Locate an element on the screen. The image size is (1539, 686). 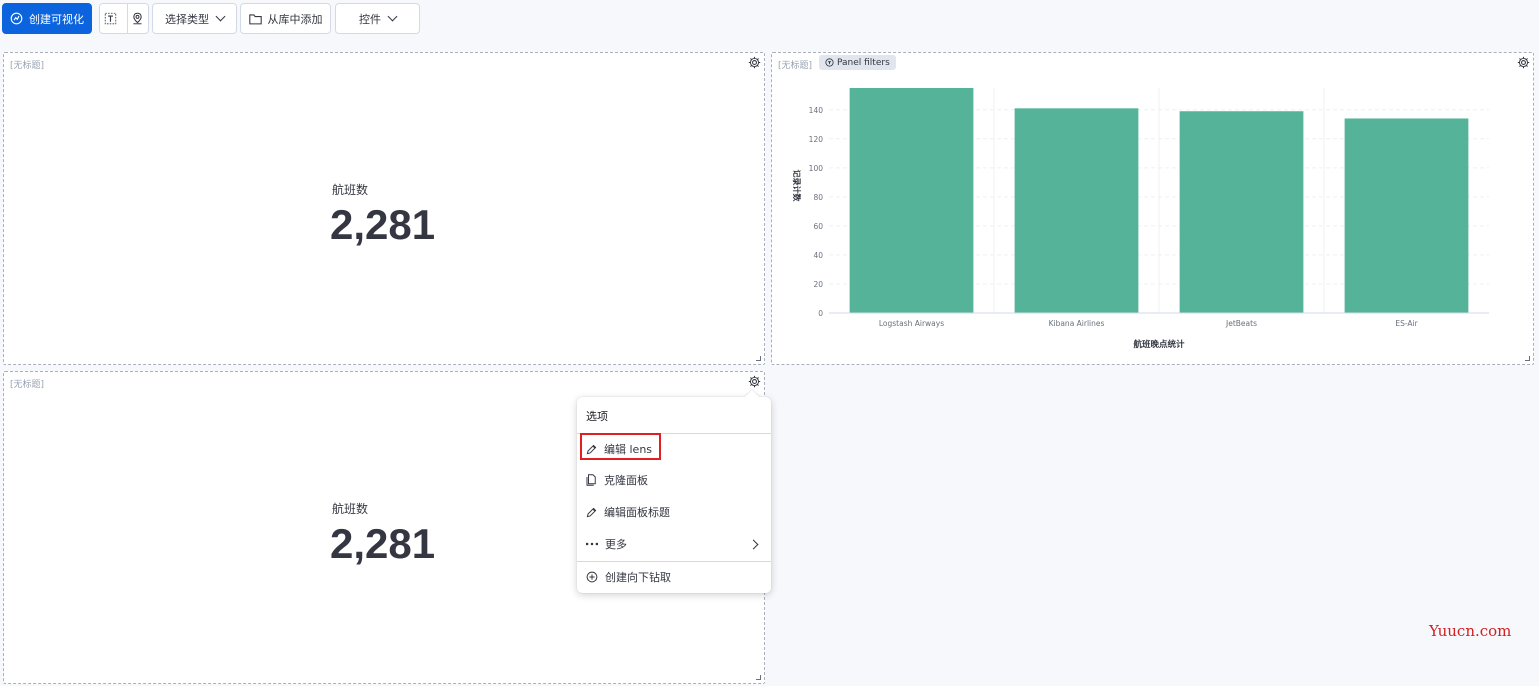
pencil-icon is located at coordinates (591, 512).